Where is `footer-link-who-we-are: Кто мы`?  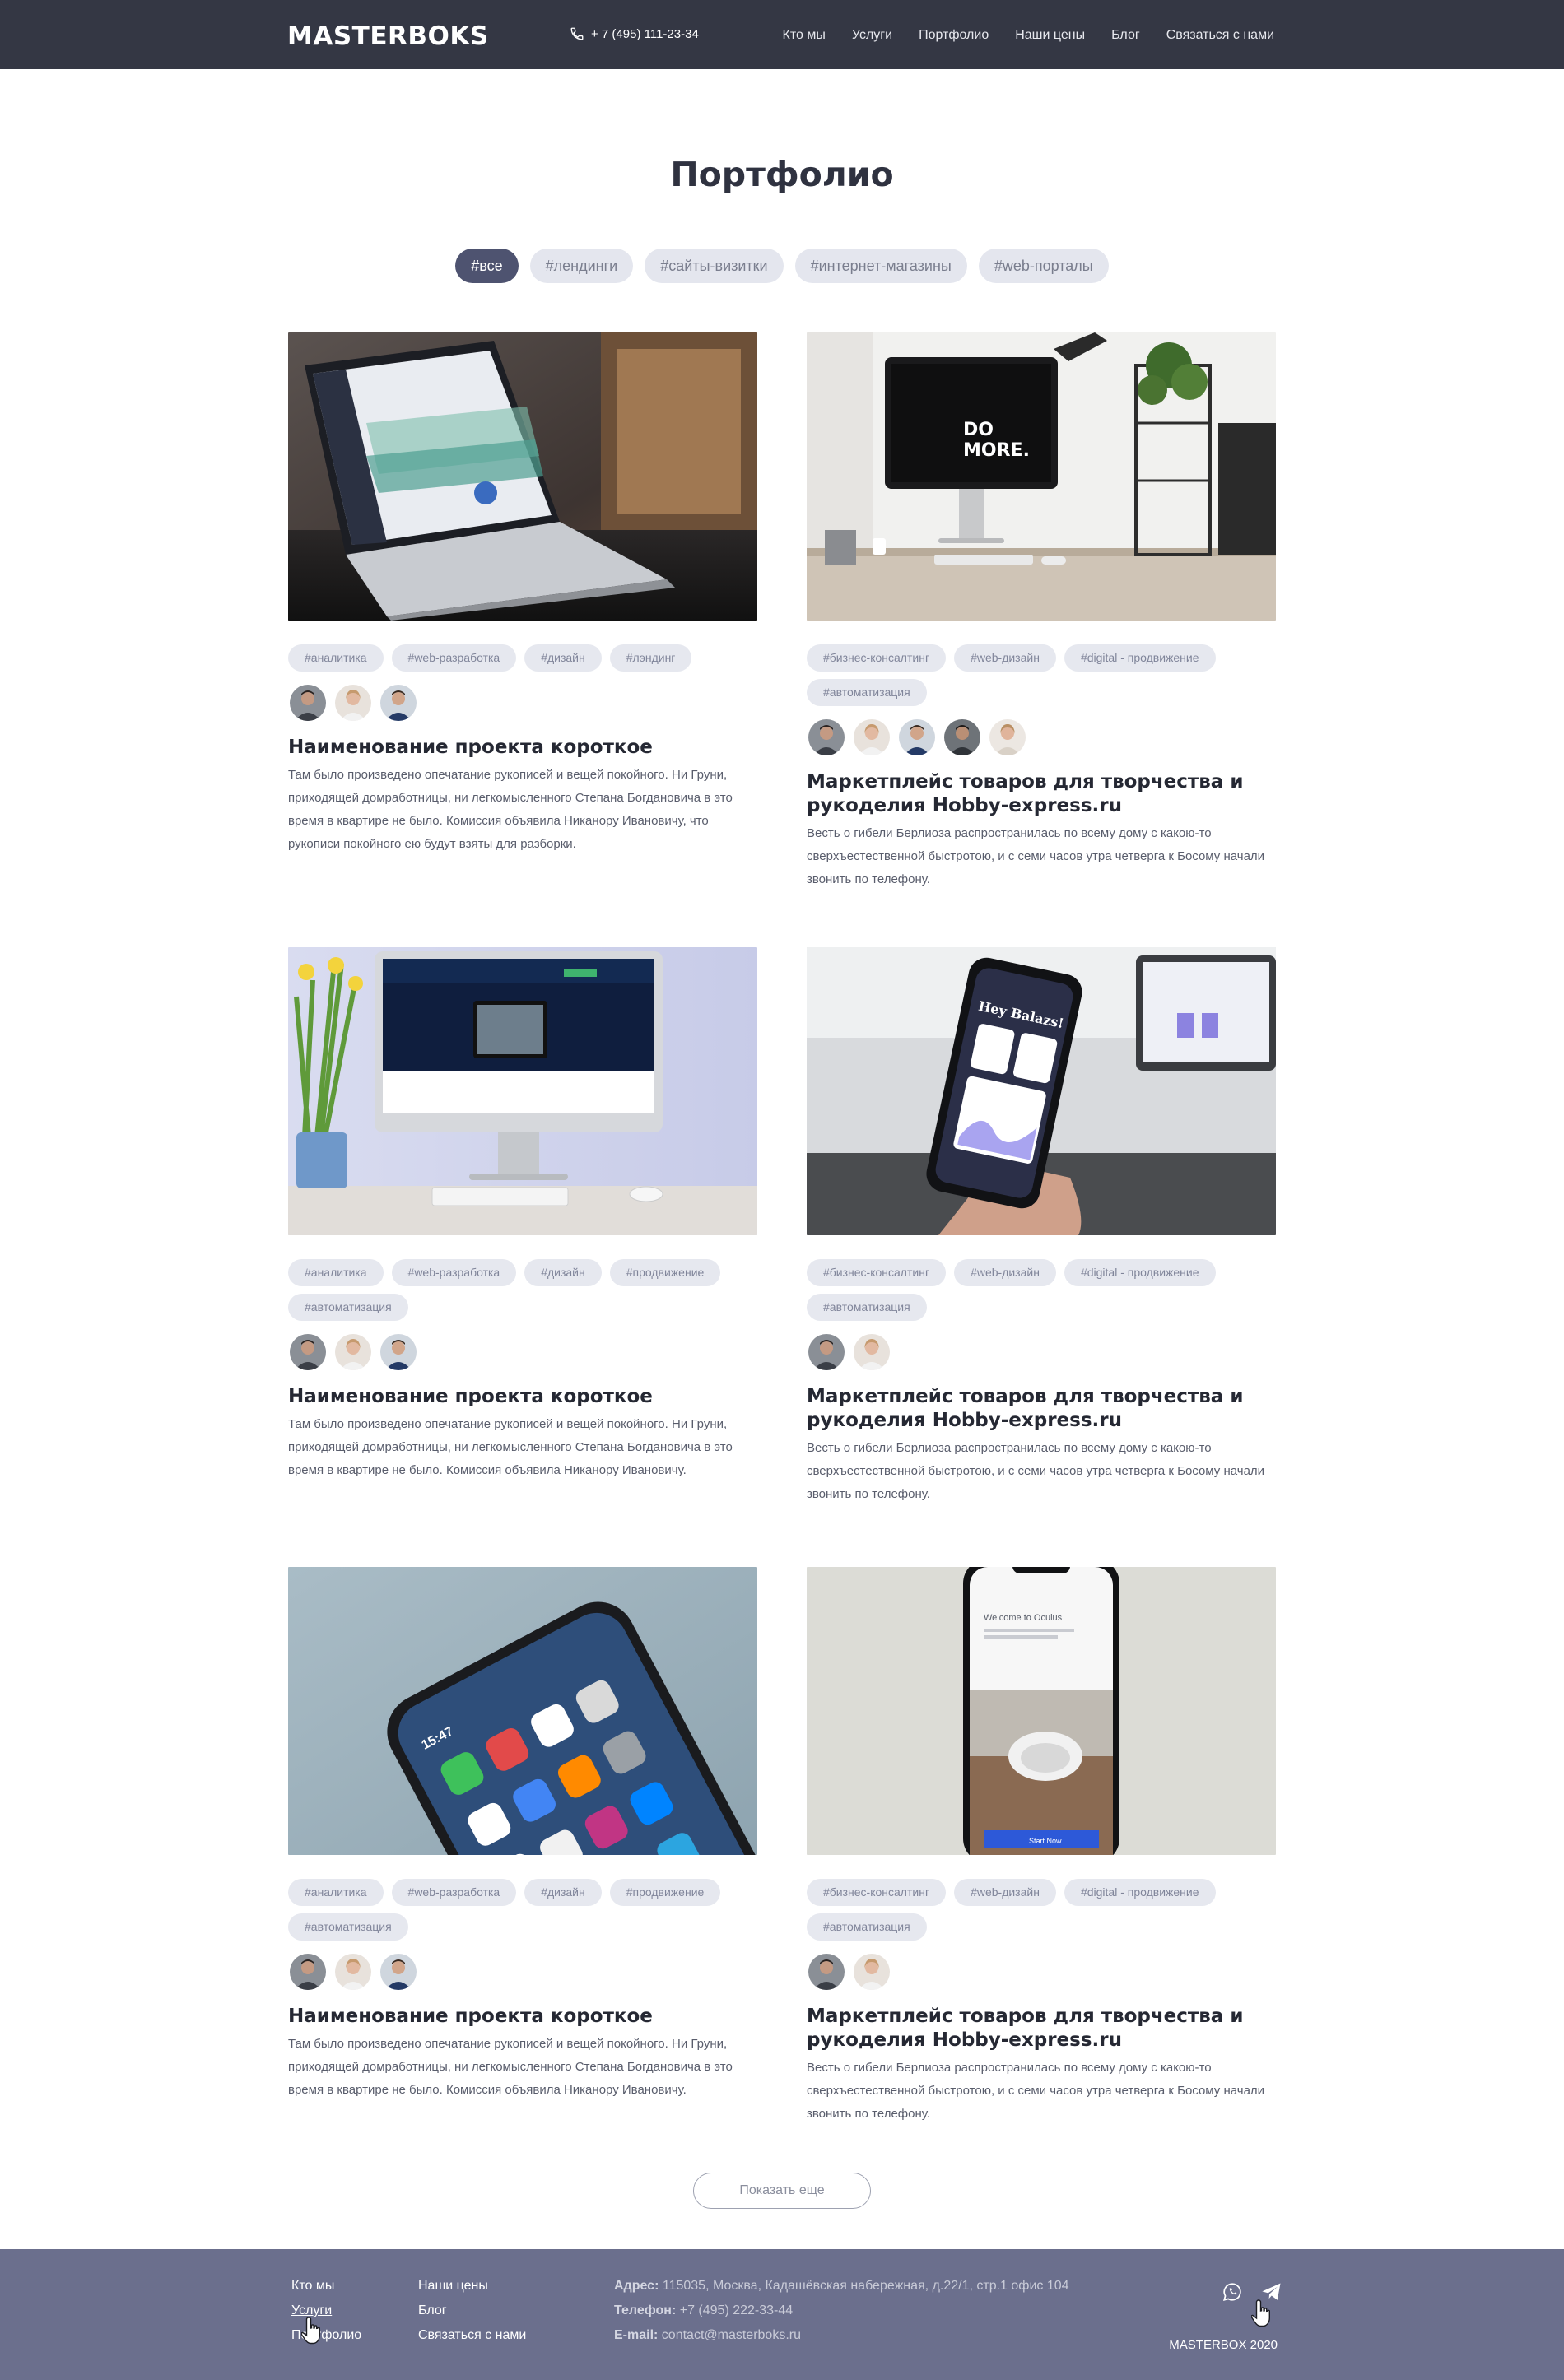
footer-link-who-we-are: Кто мы is located at coordinates (326, 2286).